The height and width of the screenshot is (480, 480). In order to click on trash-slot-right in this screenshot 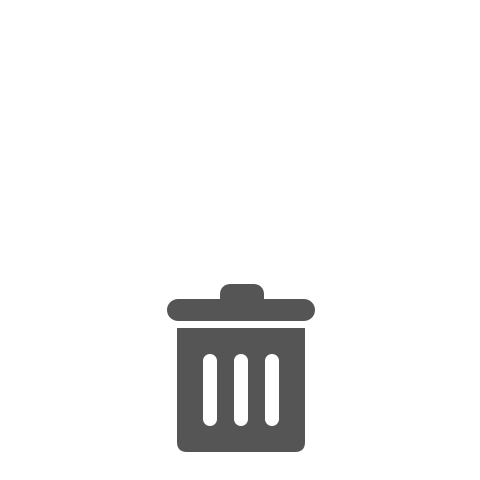, I will do `click(272, 390)`.